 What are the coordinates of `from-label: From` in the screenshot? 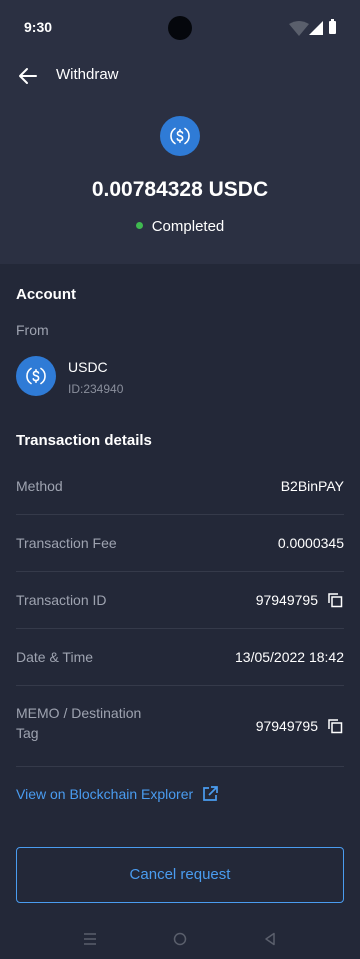 It's located at (32, 330).